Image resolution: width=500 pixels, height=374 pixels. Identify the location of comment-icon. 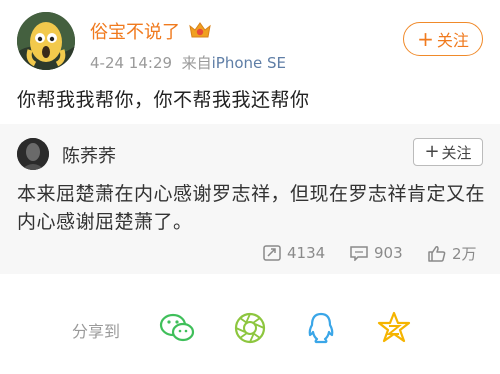
(359, 253).